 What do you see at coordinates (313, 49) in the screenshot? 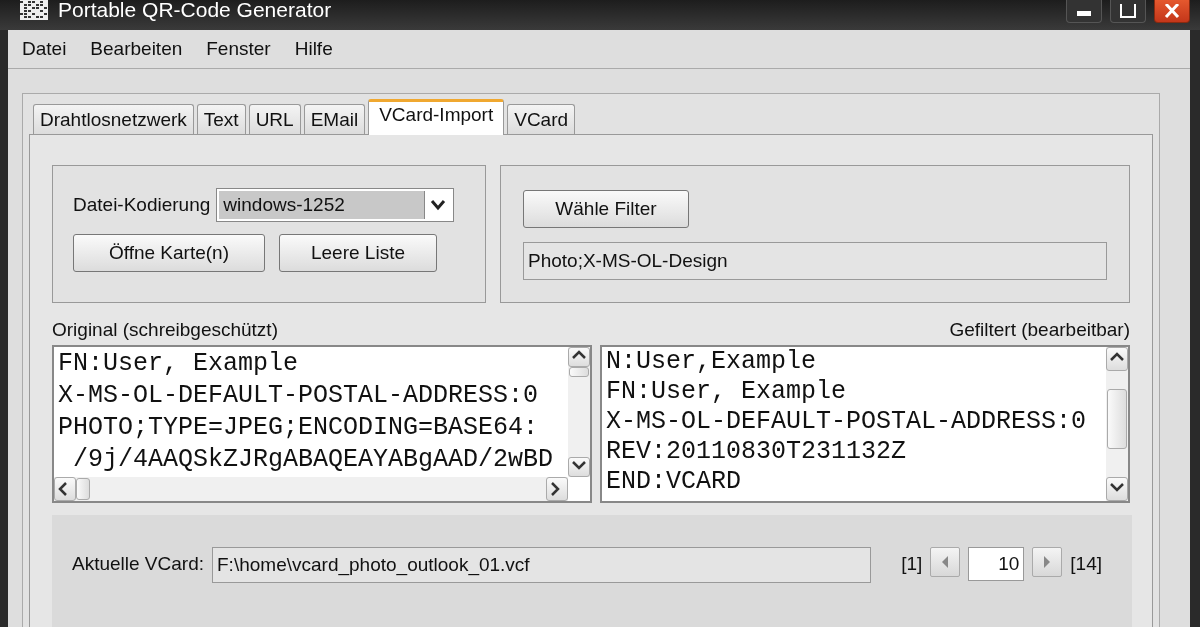
I see `menu-item: Hilfe` at bounding box center [313, 49].